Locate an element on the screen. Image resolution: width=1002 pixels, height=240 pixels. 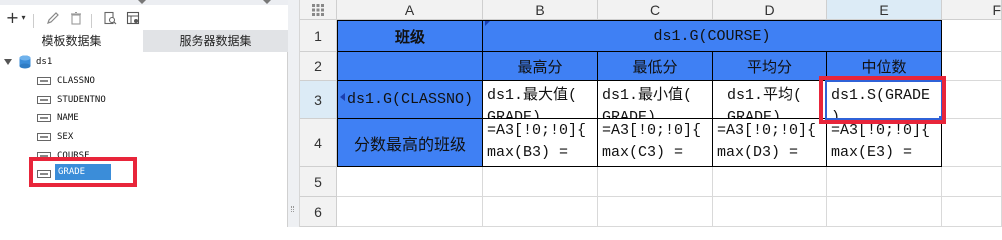
cell-f5 is located at coordinates (972, 182).